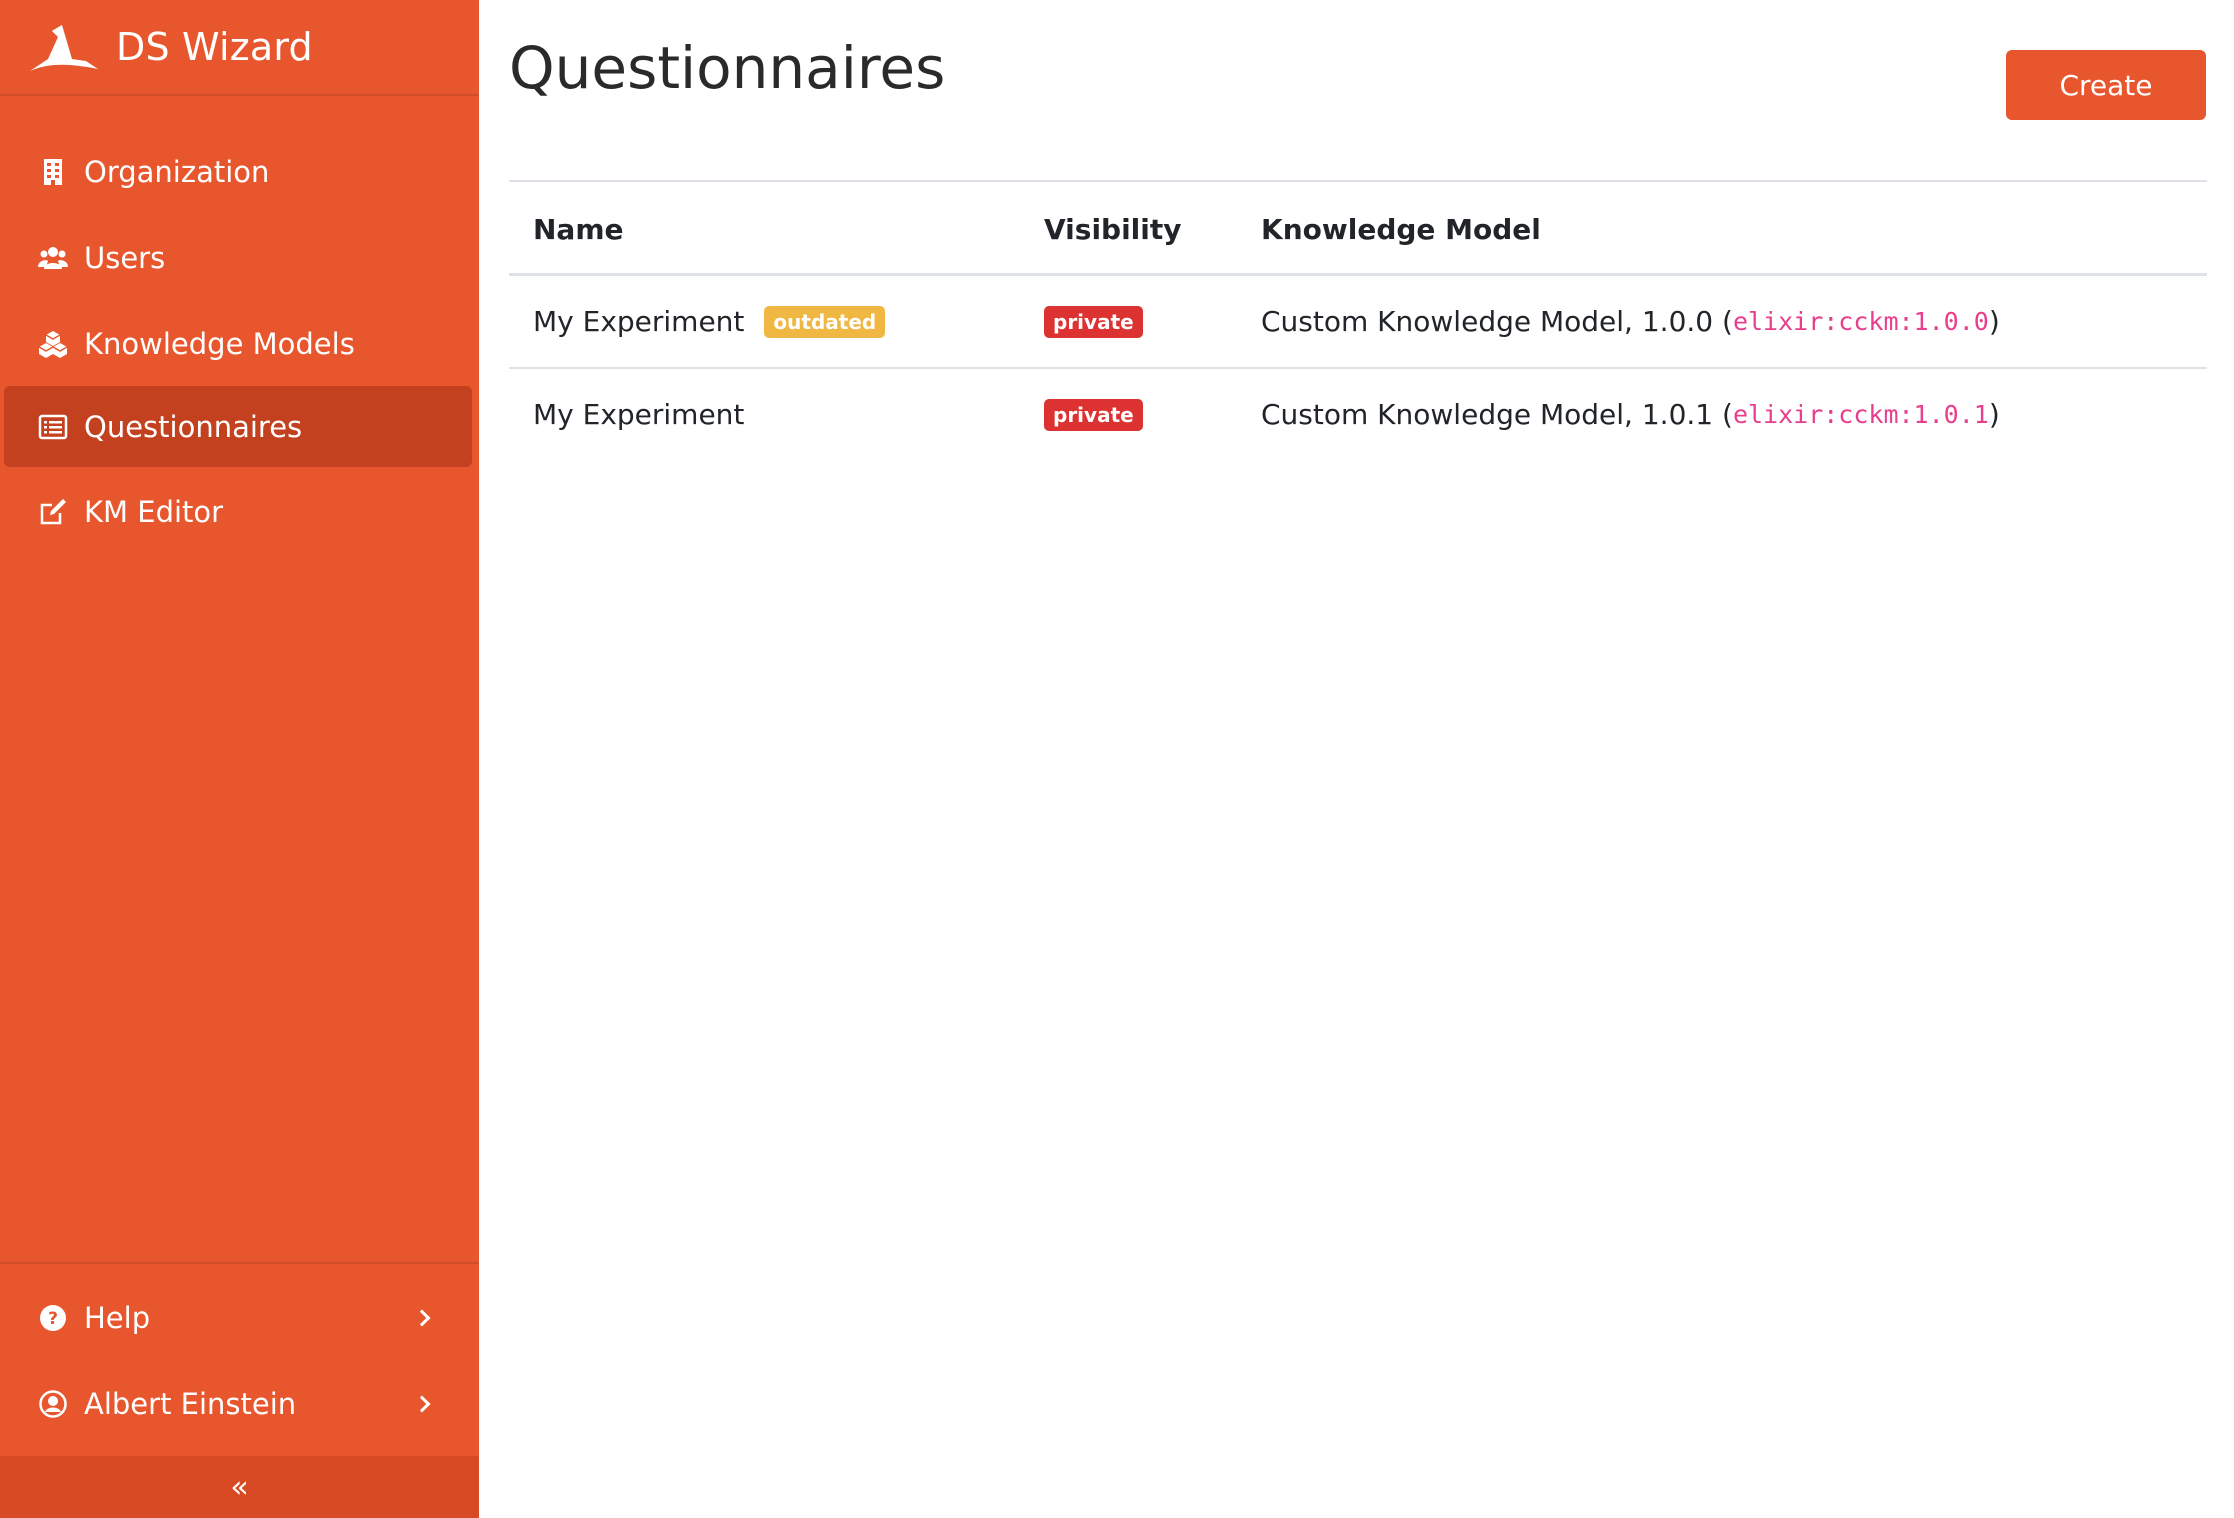  What do you see at coordinates (53, 426) in the screenshot?
I see `list-alt-icon` at bounding box center [53, 426].